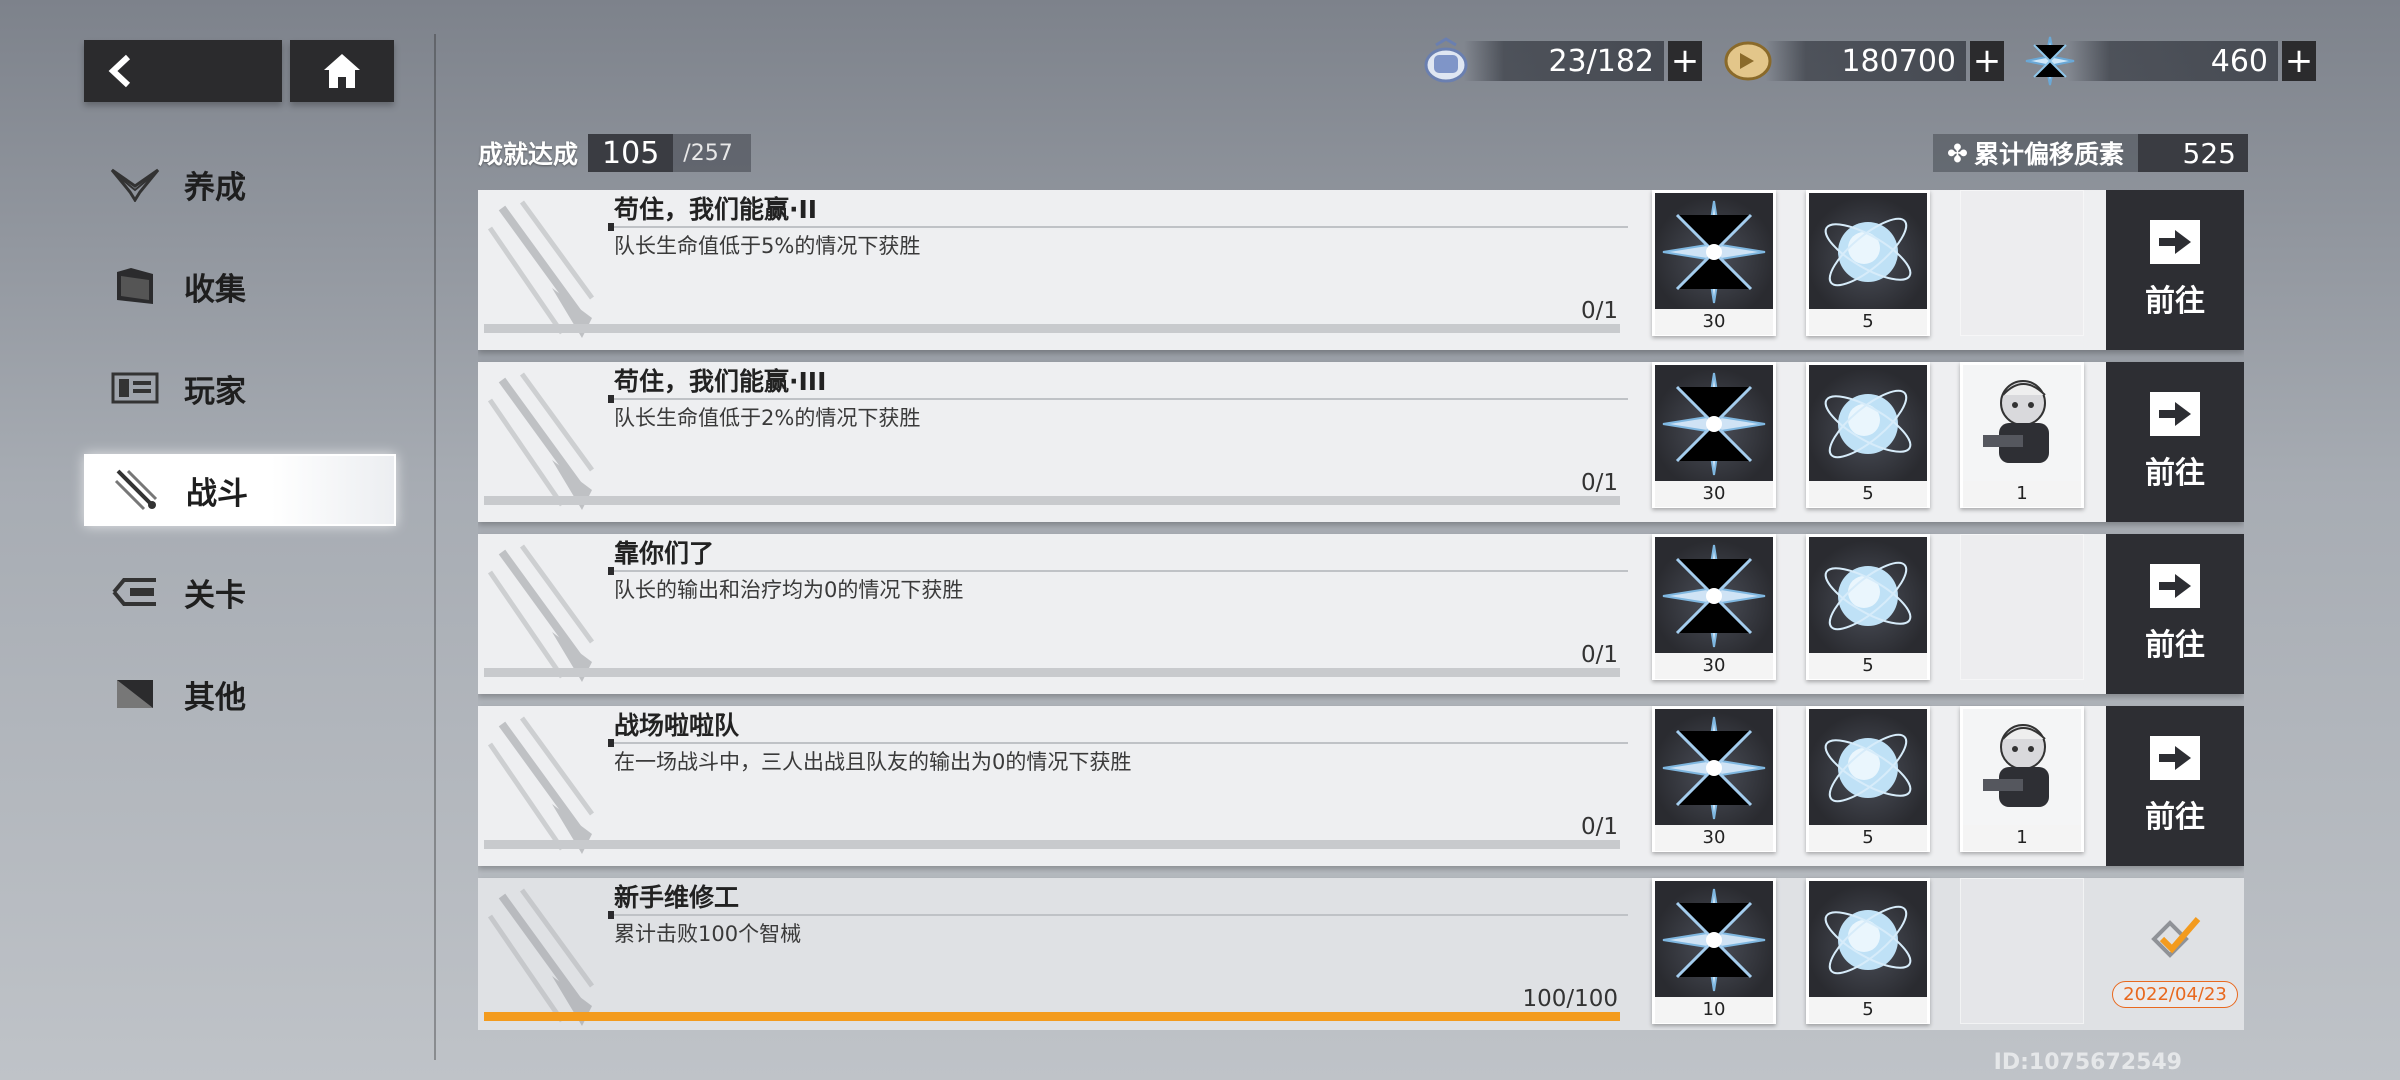  I want to click on reward-quantity: 1, so click(2022, 838).